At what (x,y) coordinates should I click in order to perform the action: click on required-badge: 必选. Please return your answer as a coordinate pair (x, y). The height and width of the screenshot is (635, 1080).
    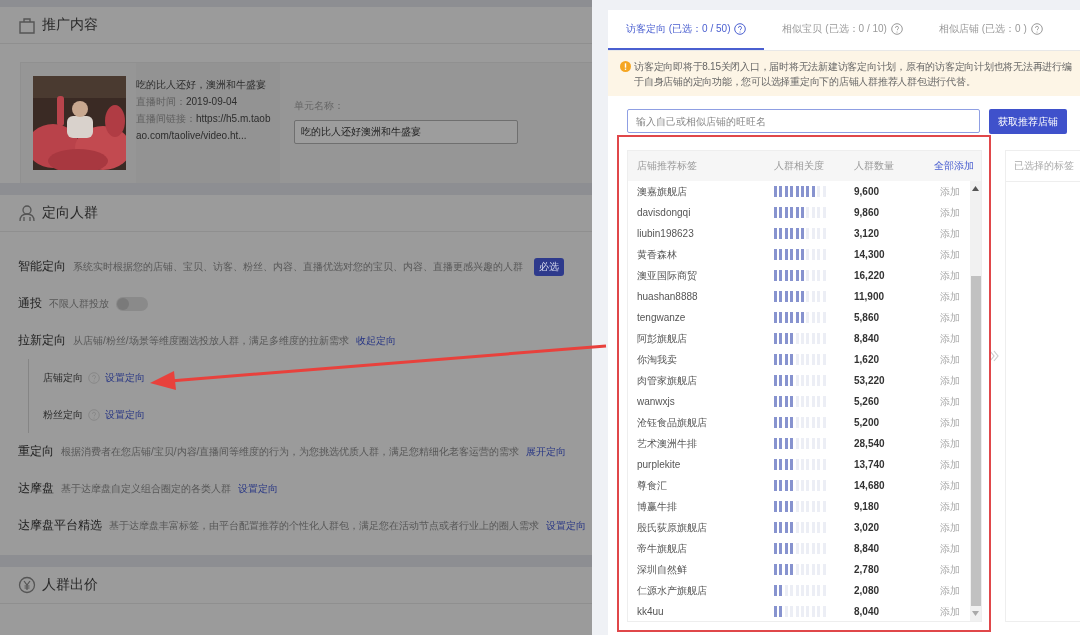
    Looking at the image, I should click on (549, 266).